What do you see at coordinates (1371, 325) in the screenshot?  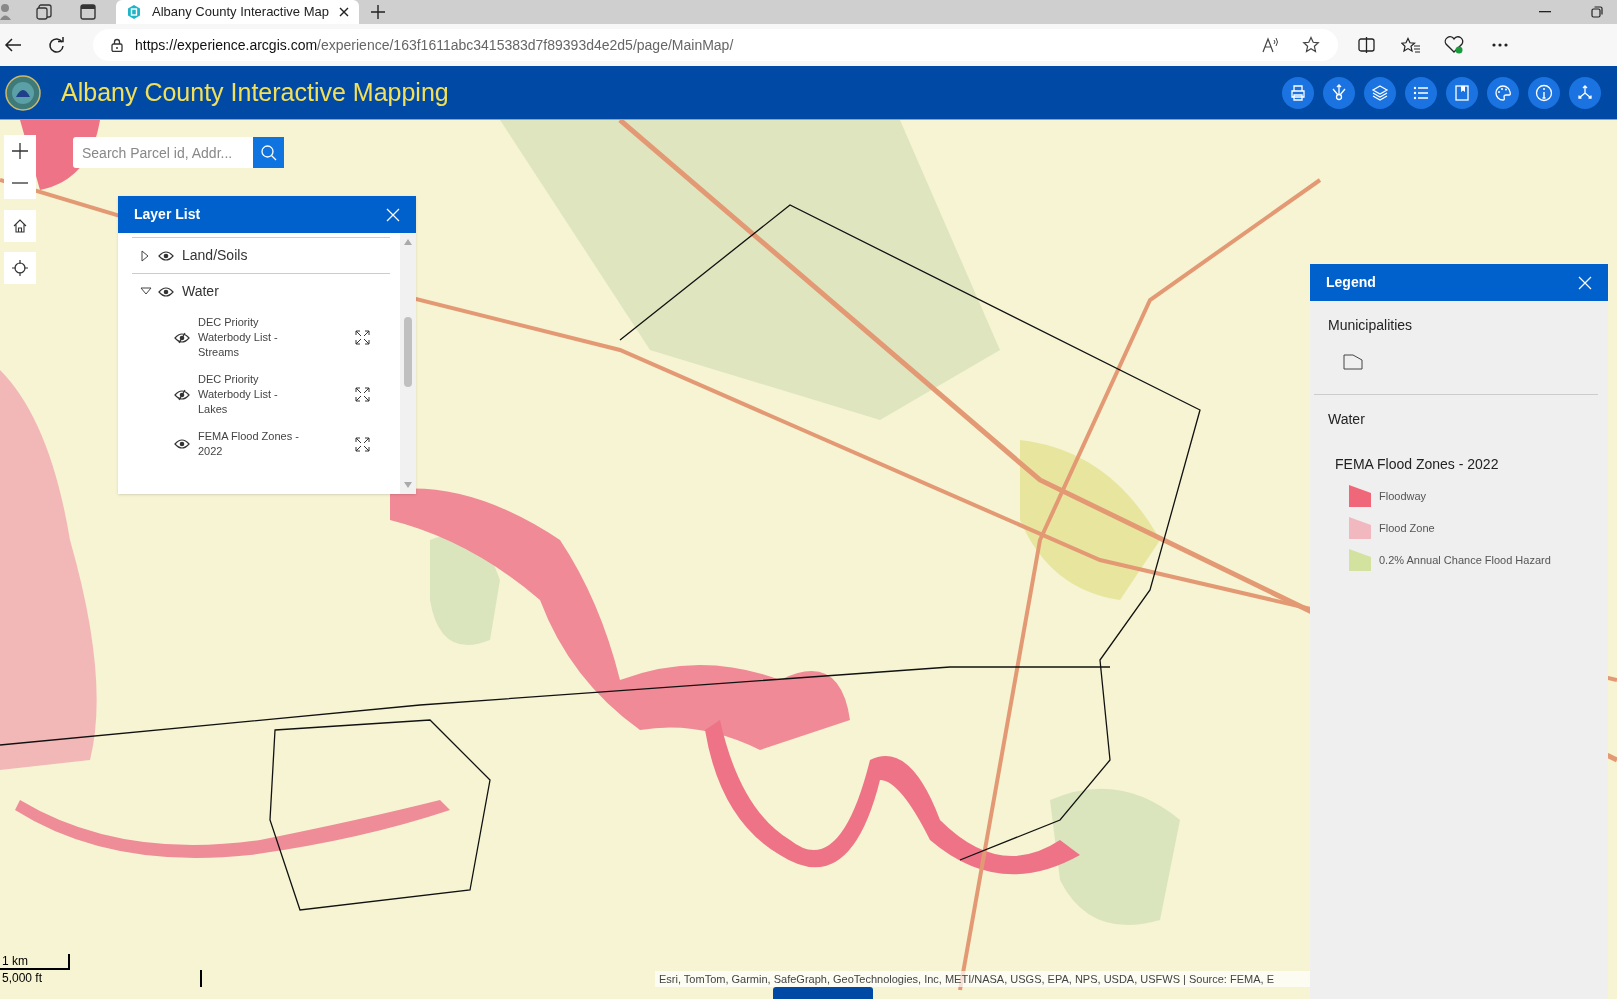 I see `legend-section-title: Municipalities` at bounding box center [1371, 325].